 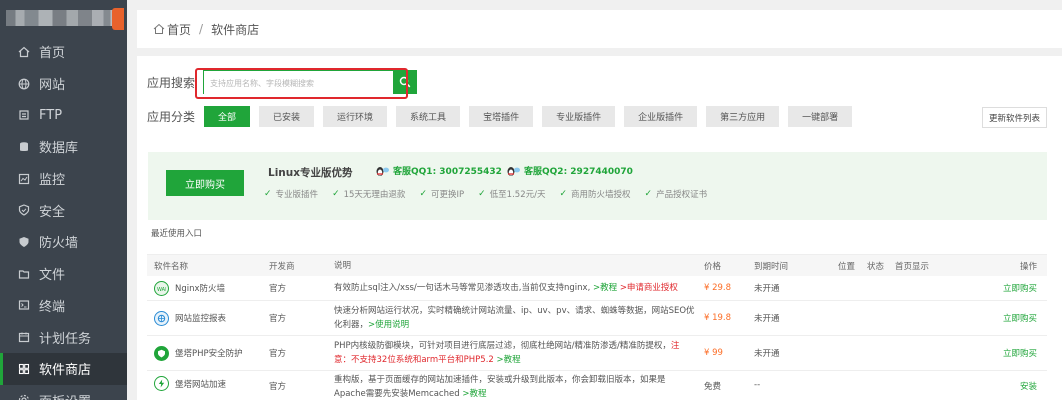 I want to click on highlight-frame, so click(x=301, y=83).